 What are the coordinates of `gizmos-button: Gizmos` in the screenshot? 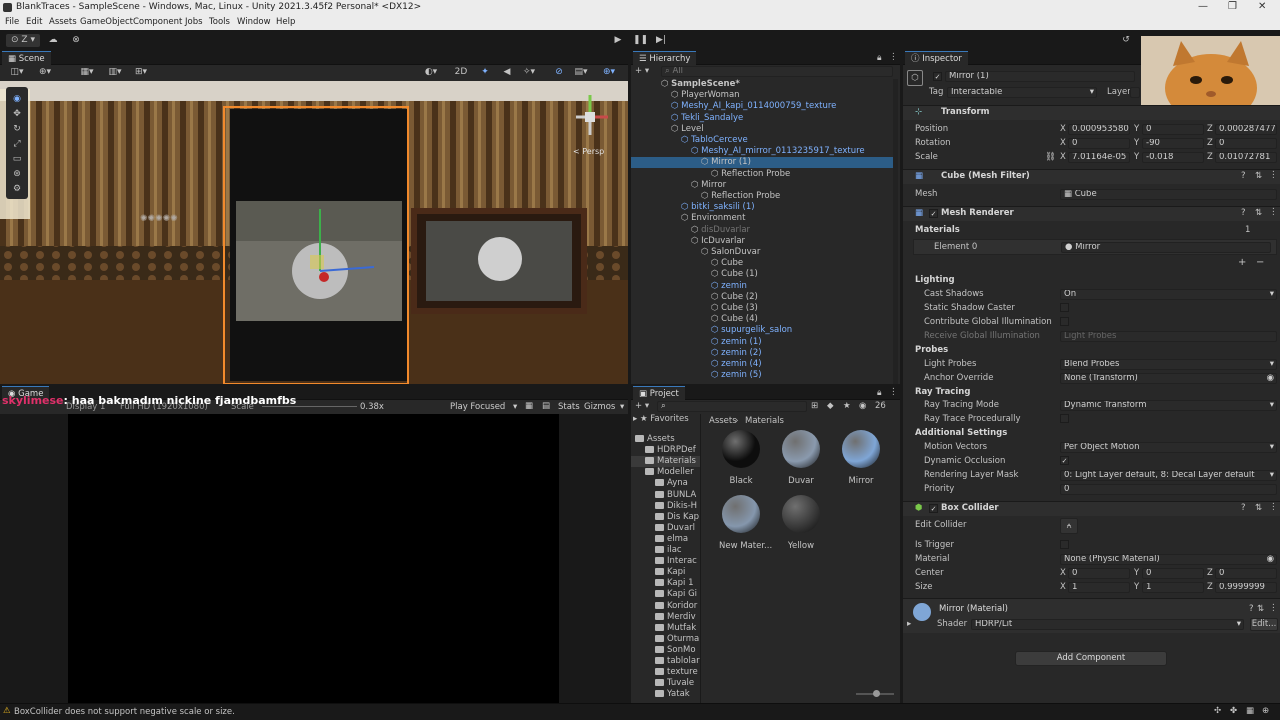 It's located at (599, 407).